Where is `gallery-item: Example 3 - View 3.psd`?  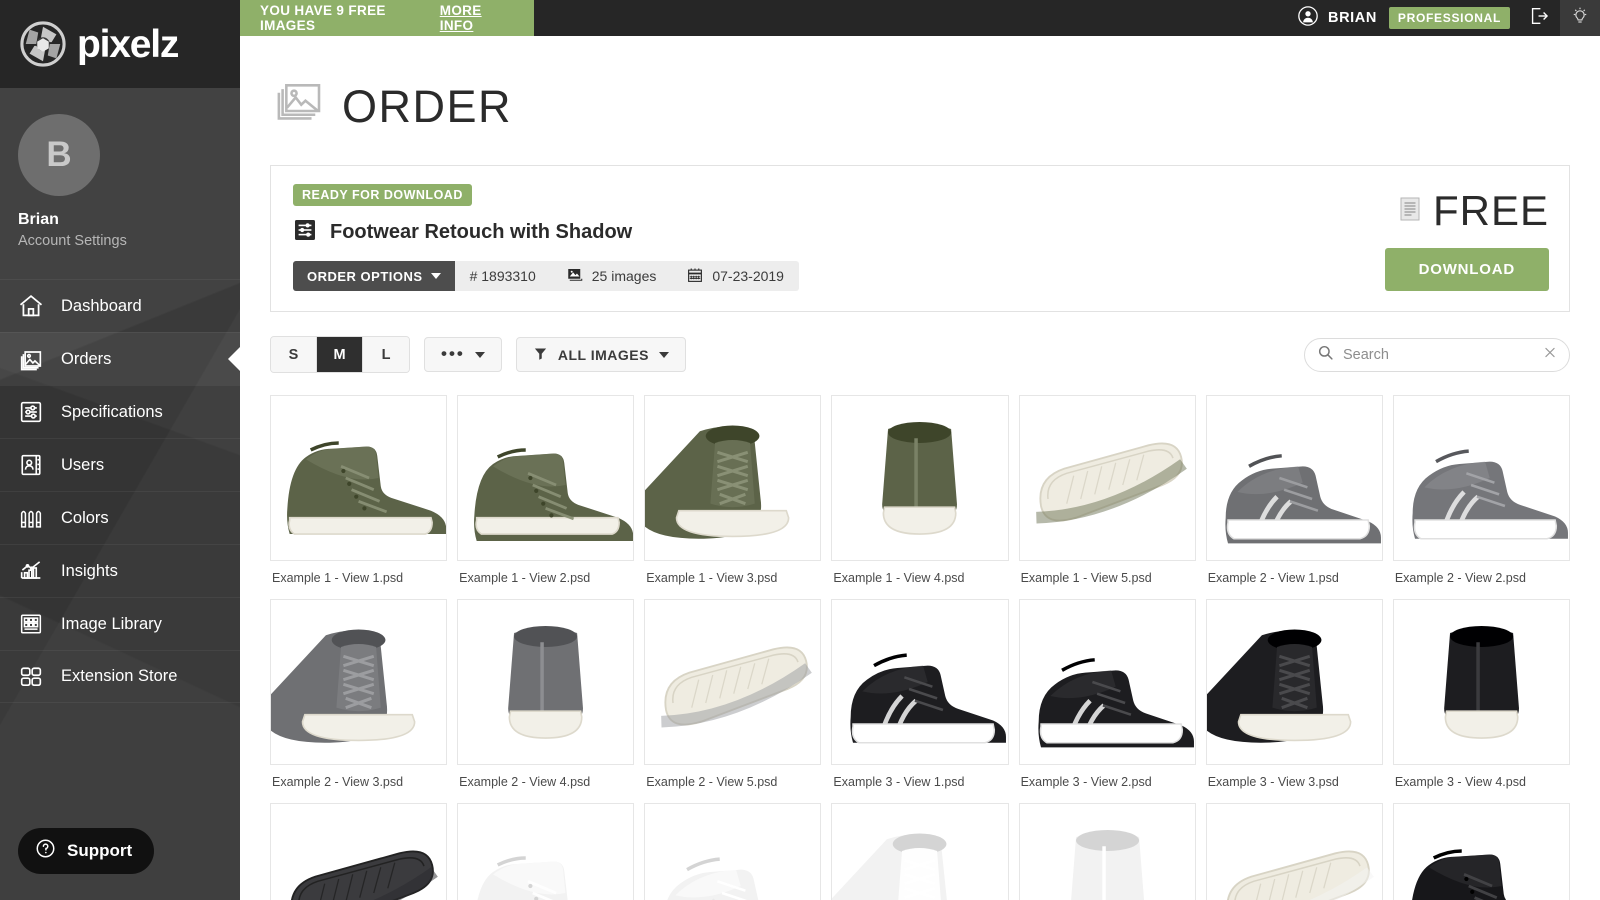 gallery-item: Example 3 - View 3.psd is located at coordinates (1294, 701).